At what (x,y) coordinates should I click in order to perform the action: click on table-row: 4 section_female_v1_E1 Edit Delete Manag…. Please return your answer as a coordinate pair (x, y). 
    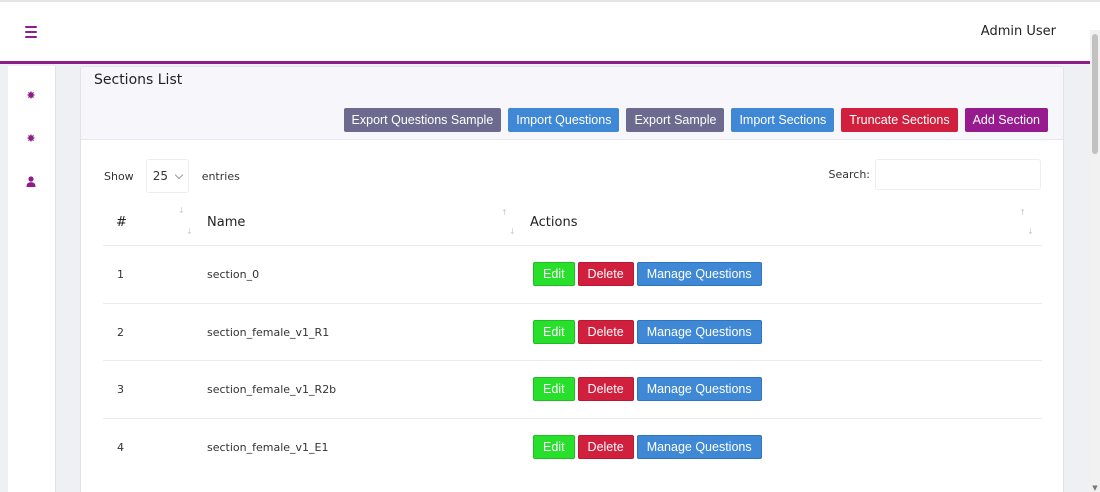
    Looking at the image, I should click on (572, 446).